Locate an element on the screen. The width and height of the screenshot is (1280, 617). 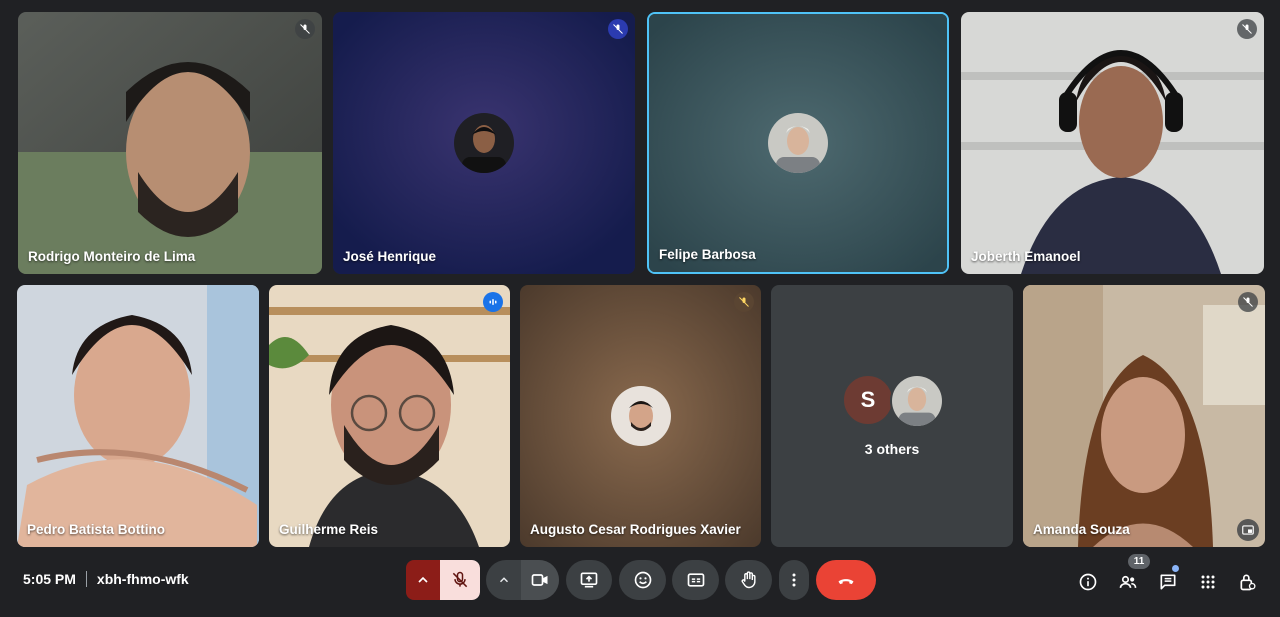
participant-name: Guilherme Reis is located at coordinates (329, 529).